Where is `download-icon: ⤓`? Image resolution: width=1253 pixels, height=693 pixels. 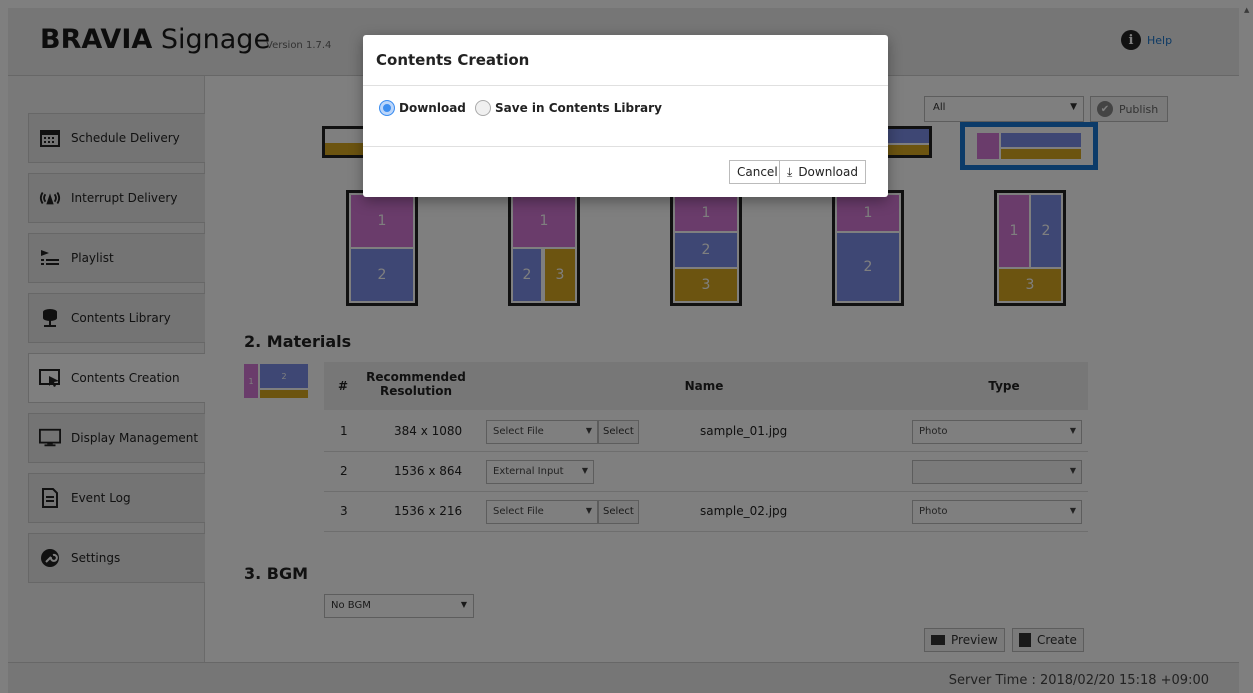
download-icon: ⤓ is located at coordinates (790, 171).